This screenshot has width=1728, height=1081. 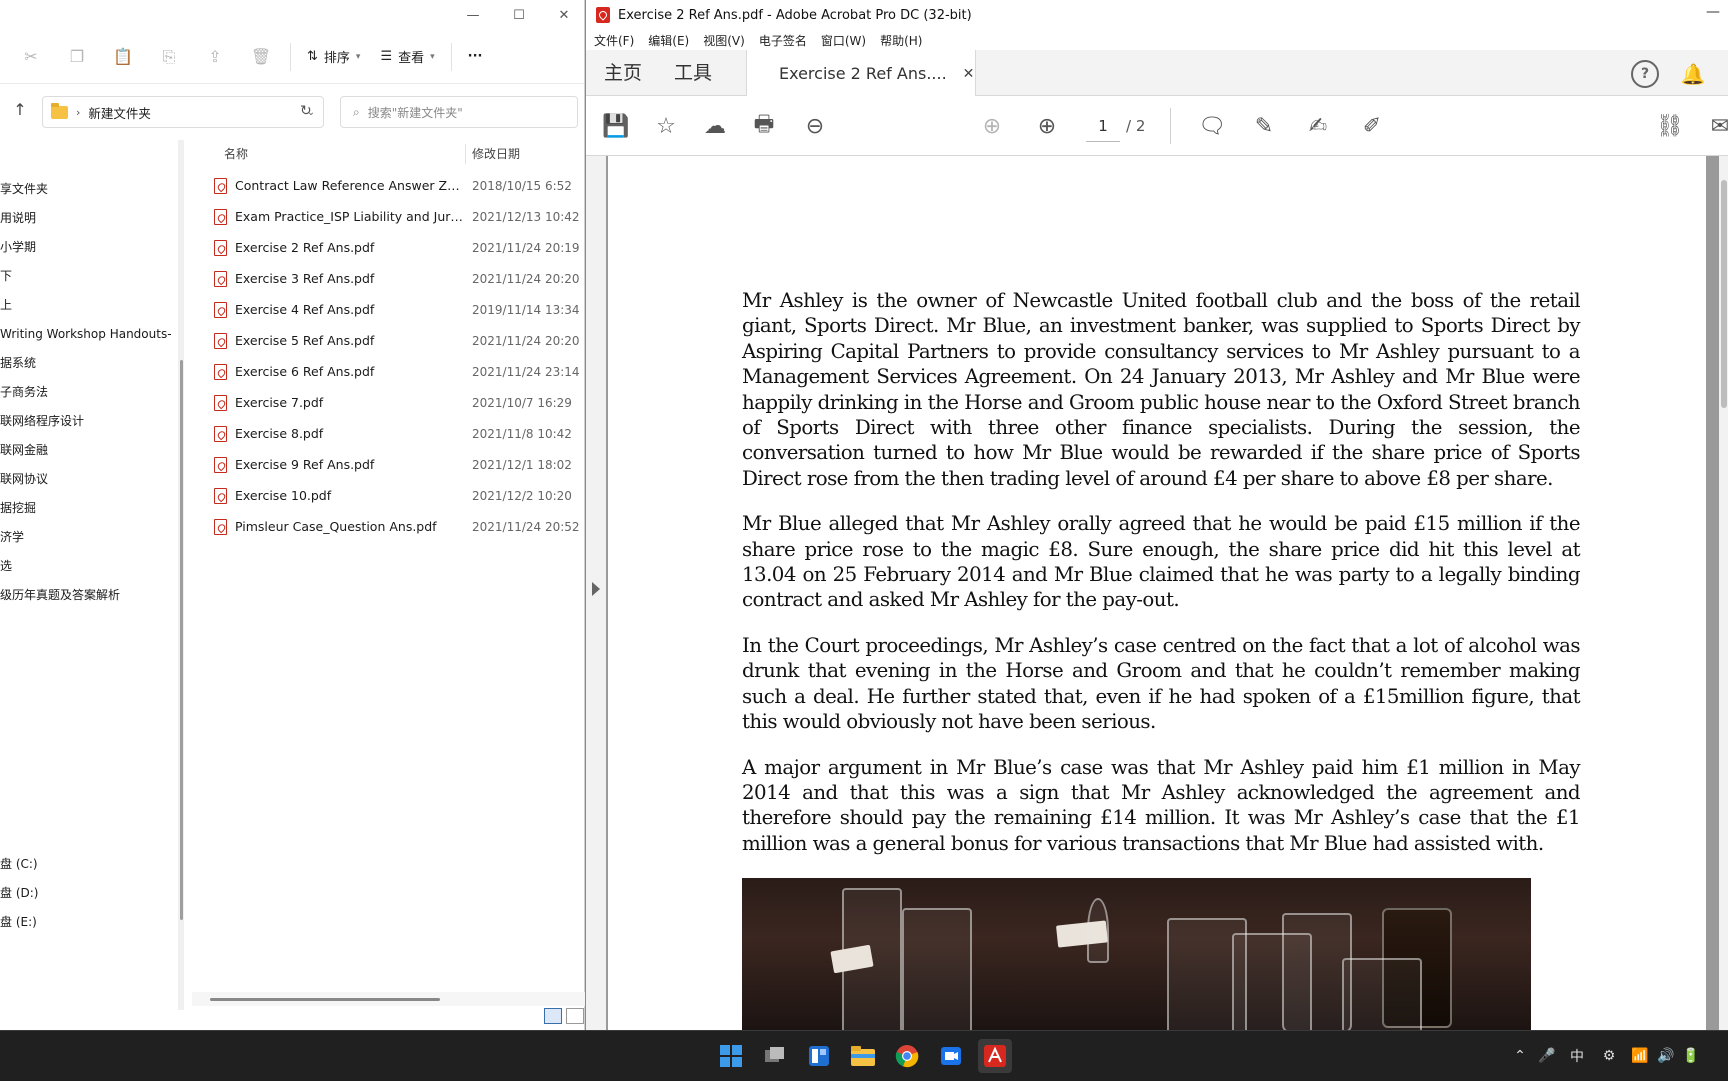 I want to click on task-view-icon, so click(x=775, y=1056).